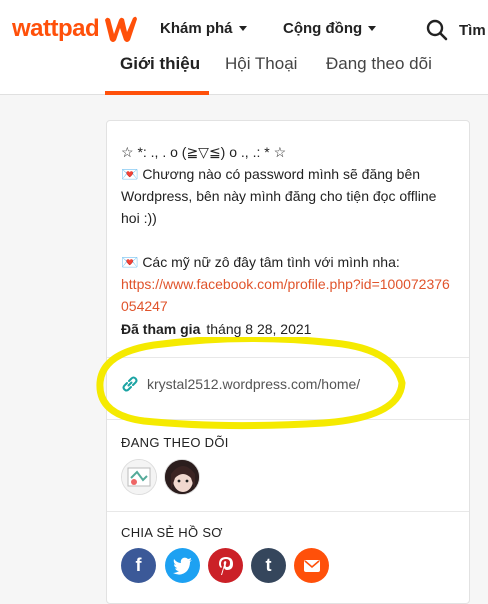  Describe the element at coordinates (160, 64) in the screenshot. I see `tab-about: Giới thiệu` at that location.